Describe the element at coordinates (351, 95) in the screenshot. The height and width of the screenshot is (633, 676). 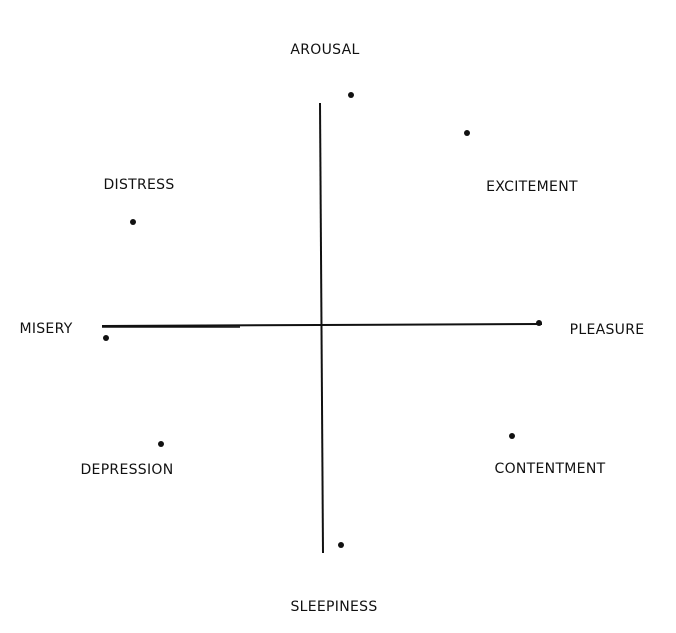
I see `arousal-dot` at that location.